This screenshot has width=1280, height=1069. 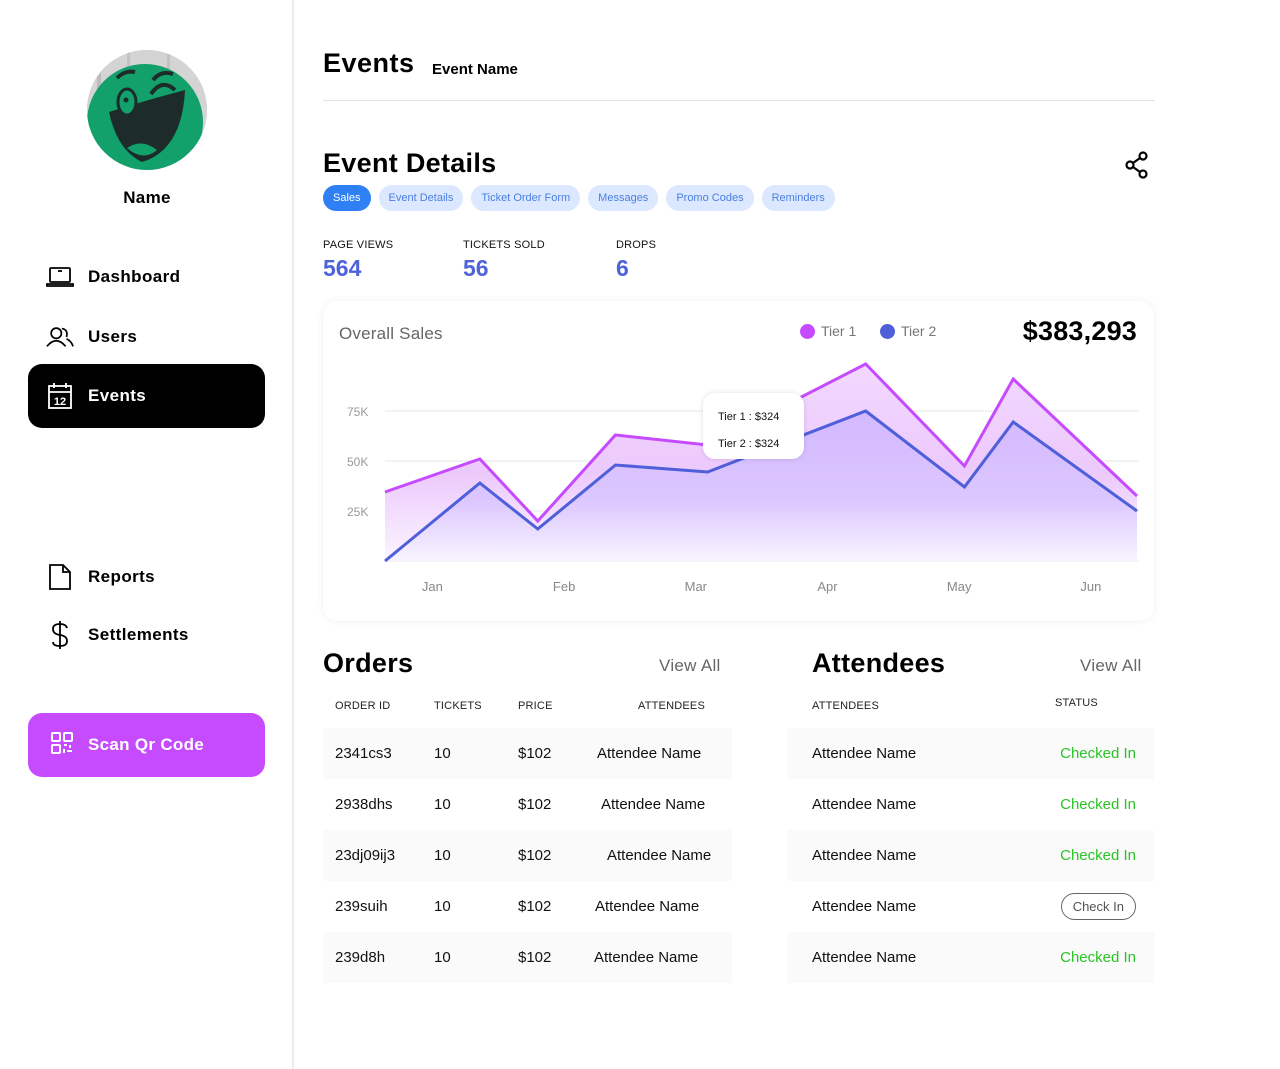 I want to click on header-divider, so click(x=739, y=100).